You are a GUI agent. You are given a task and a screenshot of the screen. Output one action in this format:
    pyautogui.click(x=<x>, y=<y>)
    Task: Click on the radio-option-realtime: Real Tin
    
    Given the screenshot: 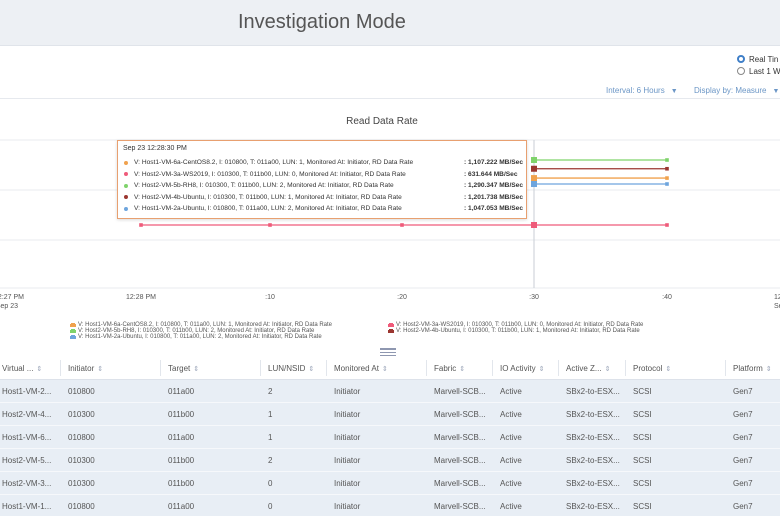 What is the action you would take?
    pyautogui.click(x=758, y=59)
    